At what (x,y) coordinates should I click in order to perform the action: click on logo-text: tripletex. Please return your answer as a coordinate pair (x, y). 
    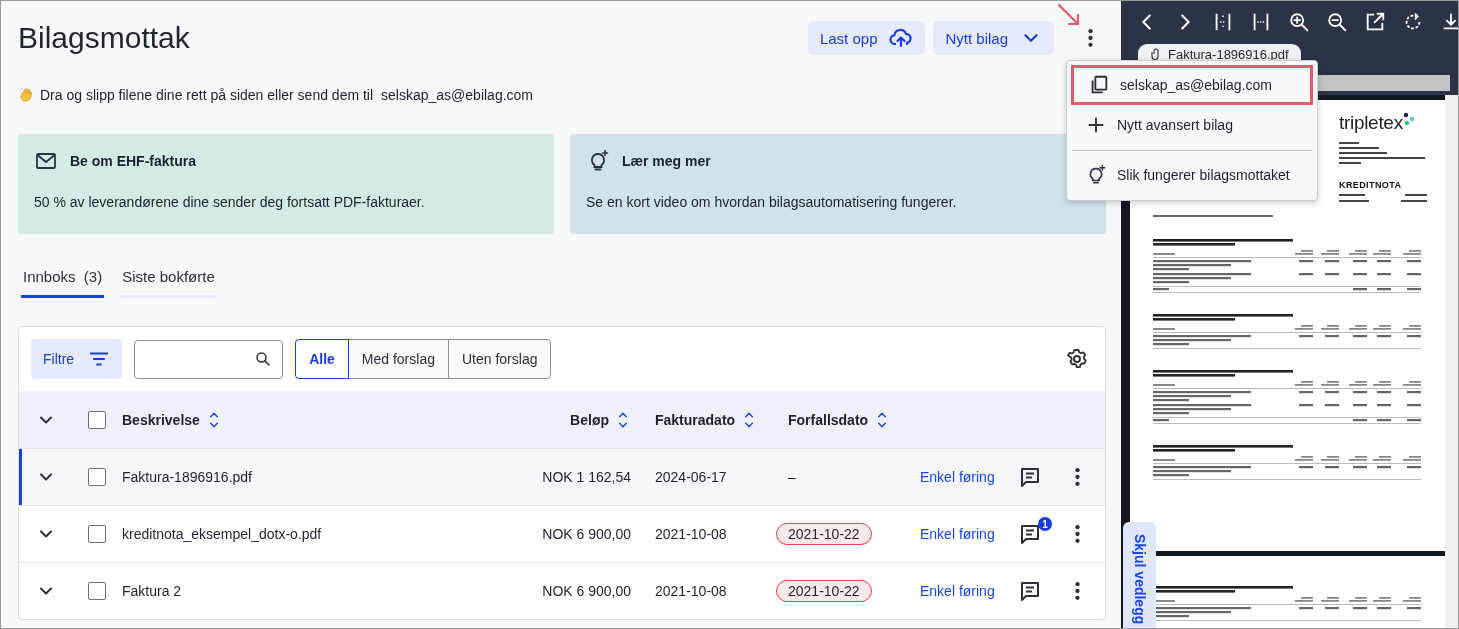
    Looking at the image, I should click on (1371, 123).